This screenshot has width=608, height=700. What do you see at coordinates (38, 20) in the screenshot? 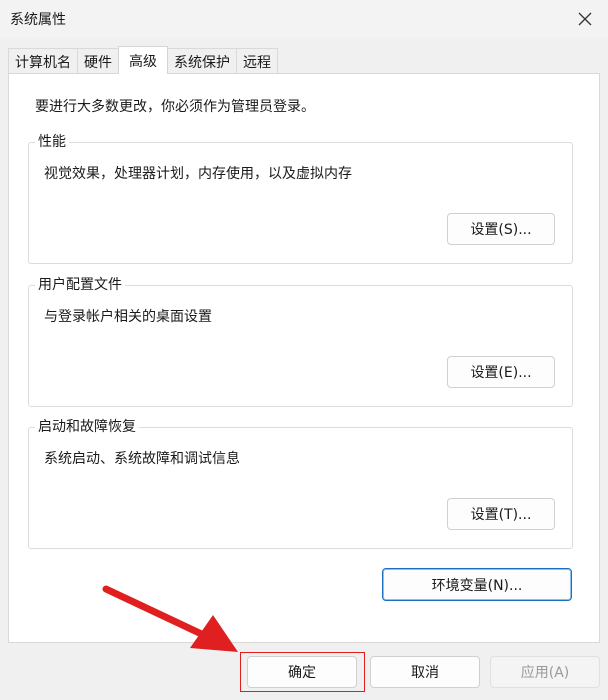
I see `window-title: 系统属性` at bounding box center [38, 20].